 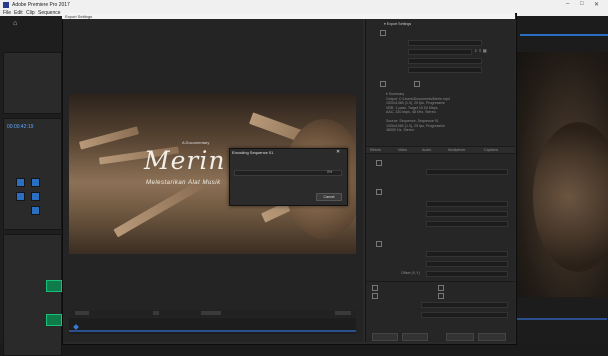 I want to click on export-audio-checkbox, so click(x=417, y=84).